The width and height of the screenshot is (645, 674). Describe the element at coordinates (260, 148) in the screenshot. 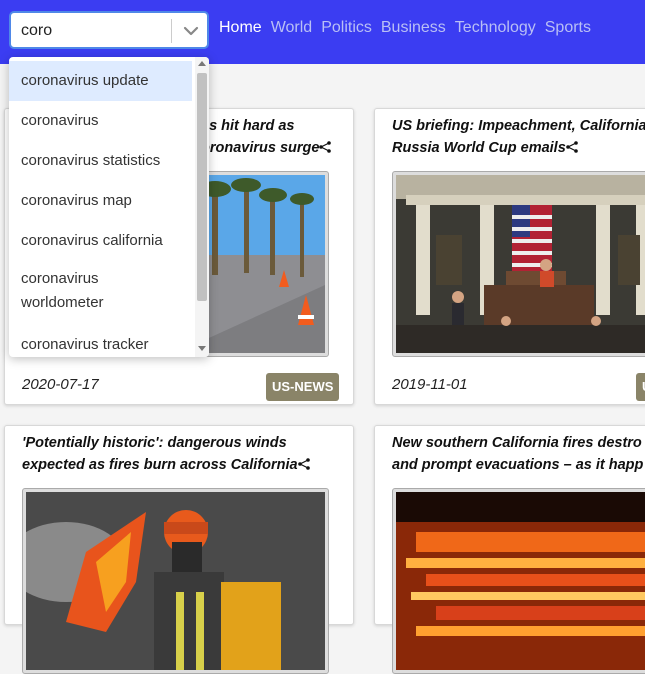

I see `article-title-line: oronavirus surge` at that location.